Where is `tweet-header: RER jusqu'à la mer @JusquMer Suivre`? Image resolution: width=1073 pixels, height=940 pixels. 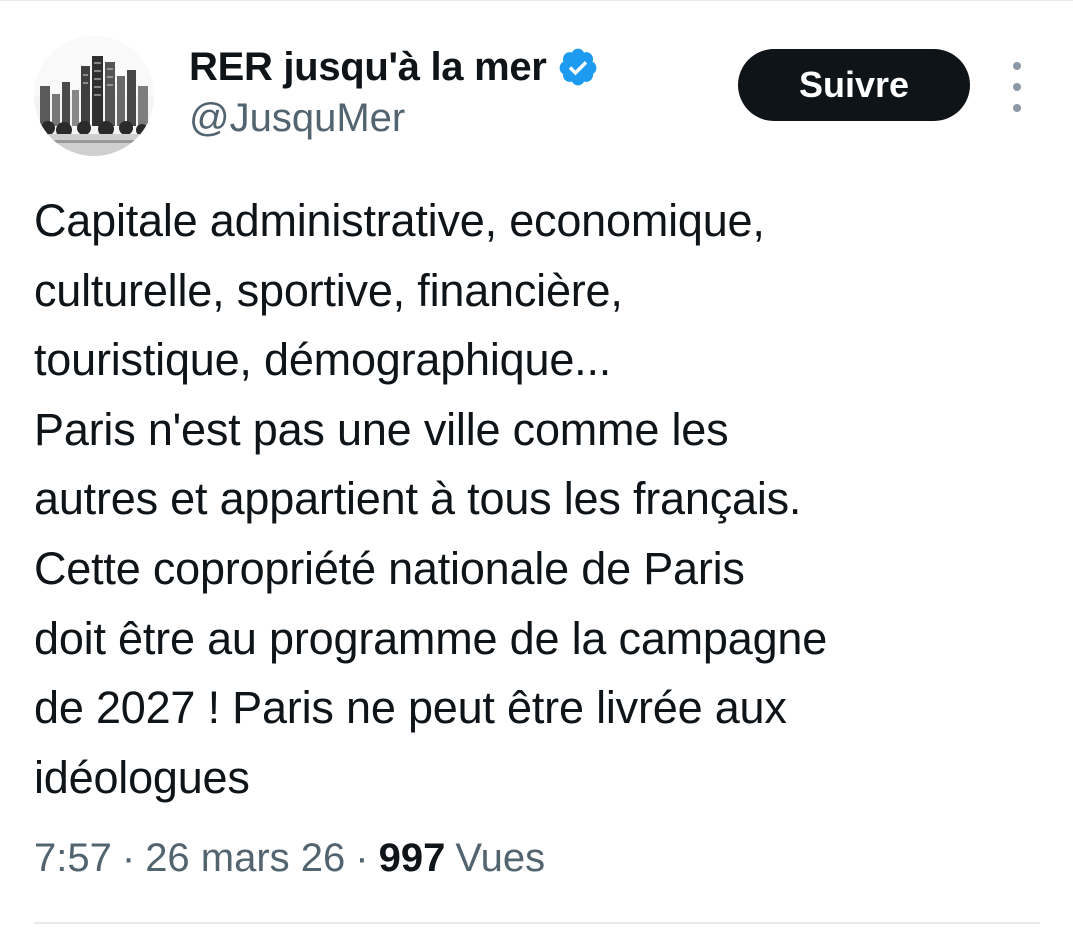 tweet-header: RER jusqu'à la mer @JusquMer Suivre is located at coordinates (539, 98).